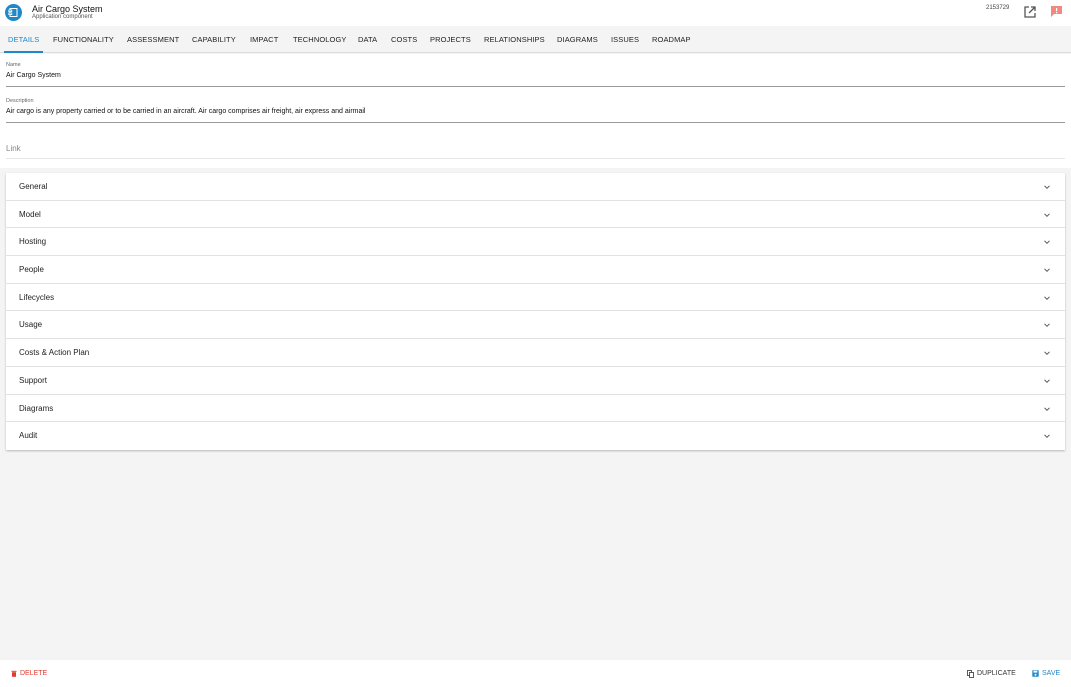 The width and height of the screenshot is (1071, 687). Describe the element at coordinates (671, 39) in the screenshot. I see `tab-roadmap: ROADMAP` at that location.